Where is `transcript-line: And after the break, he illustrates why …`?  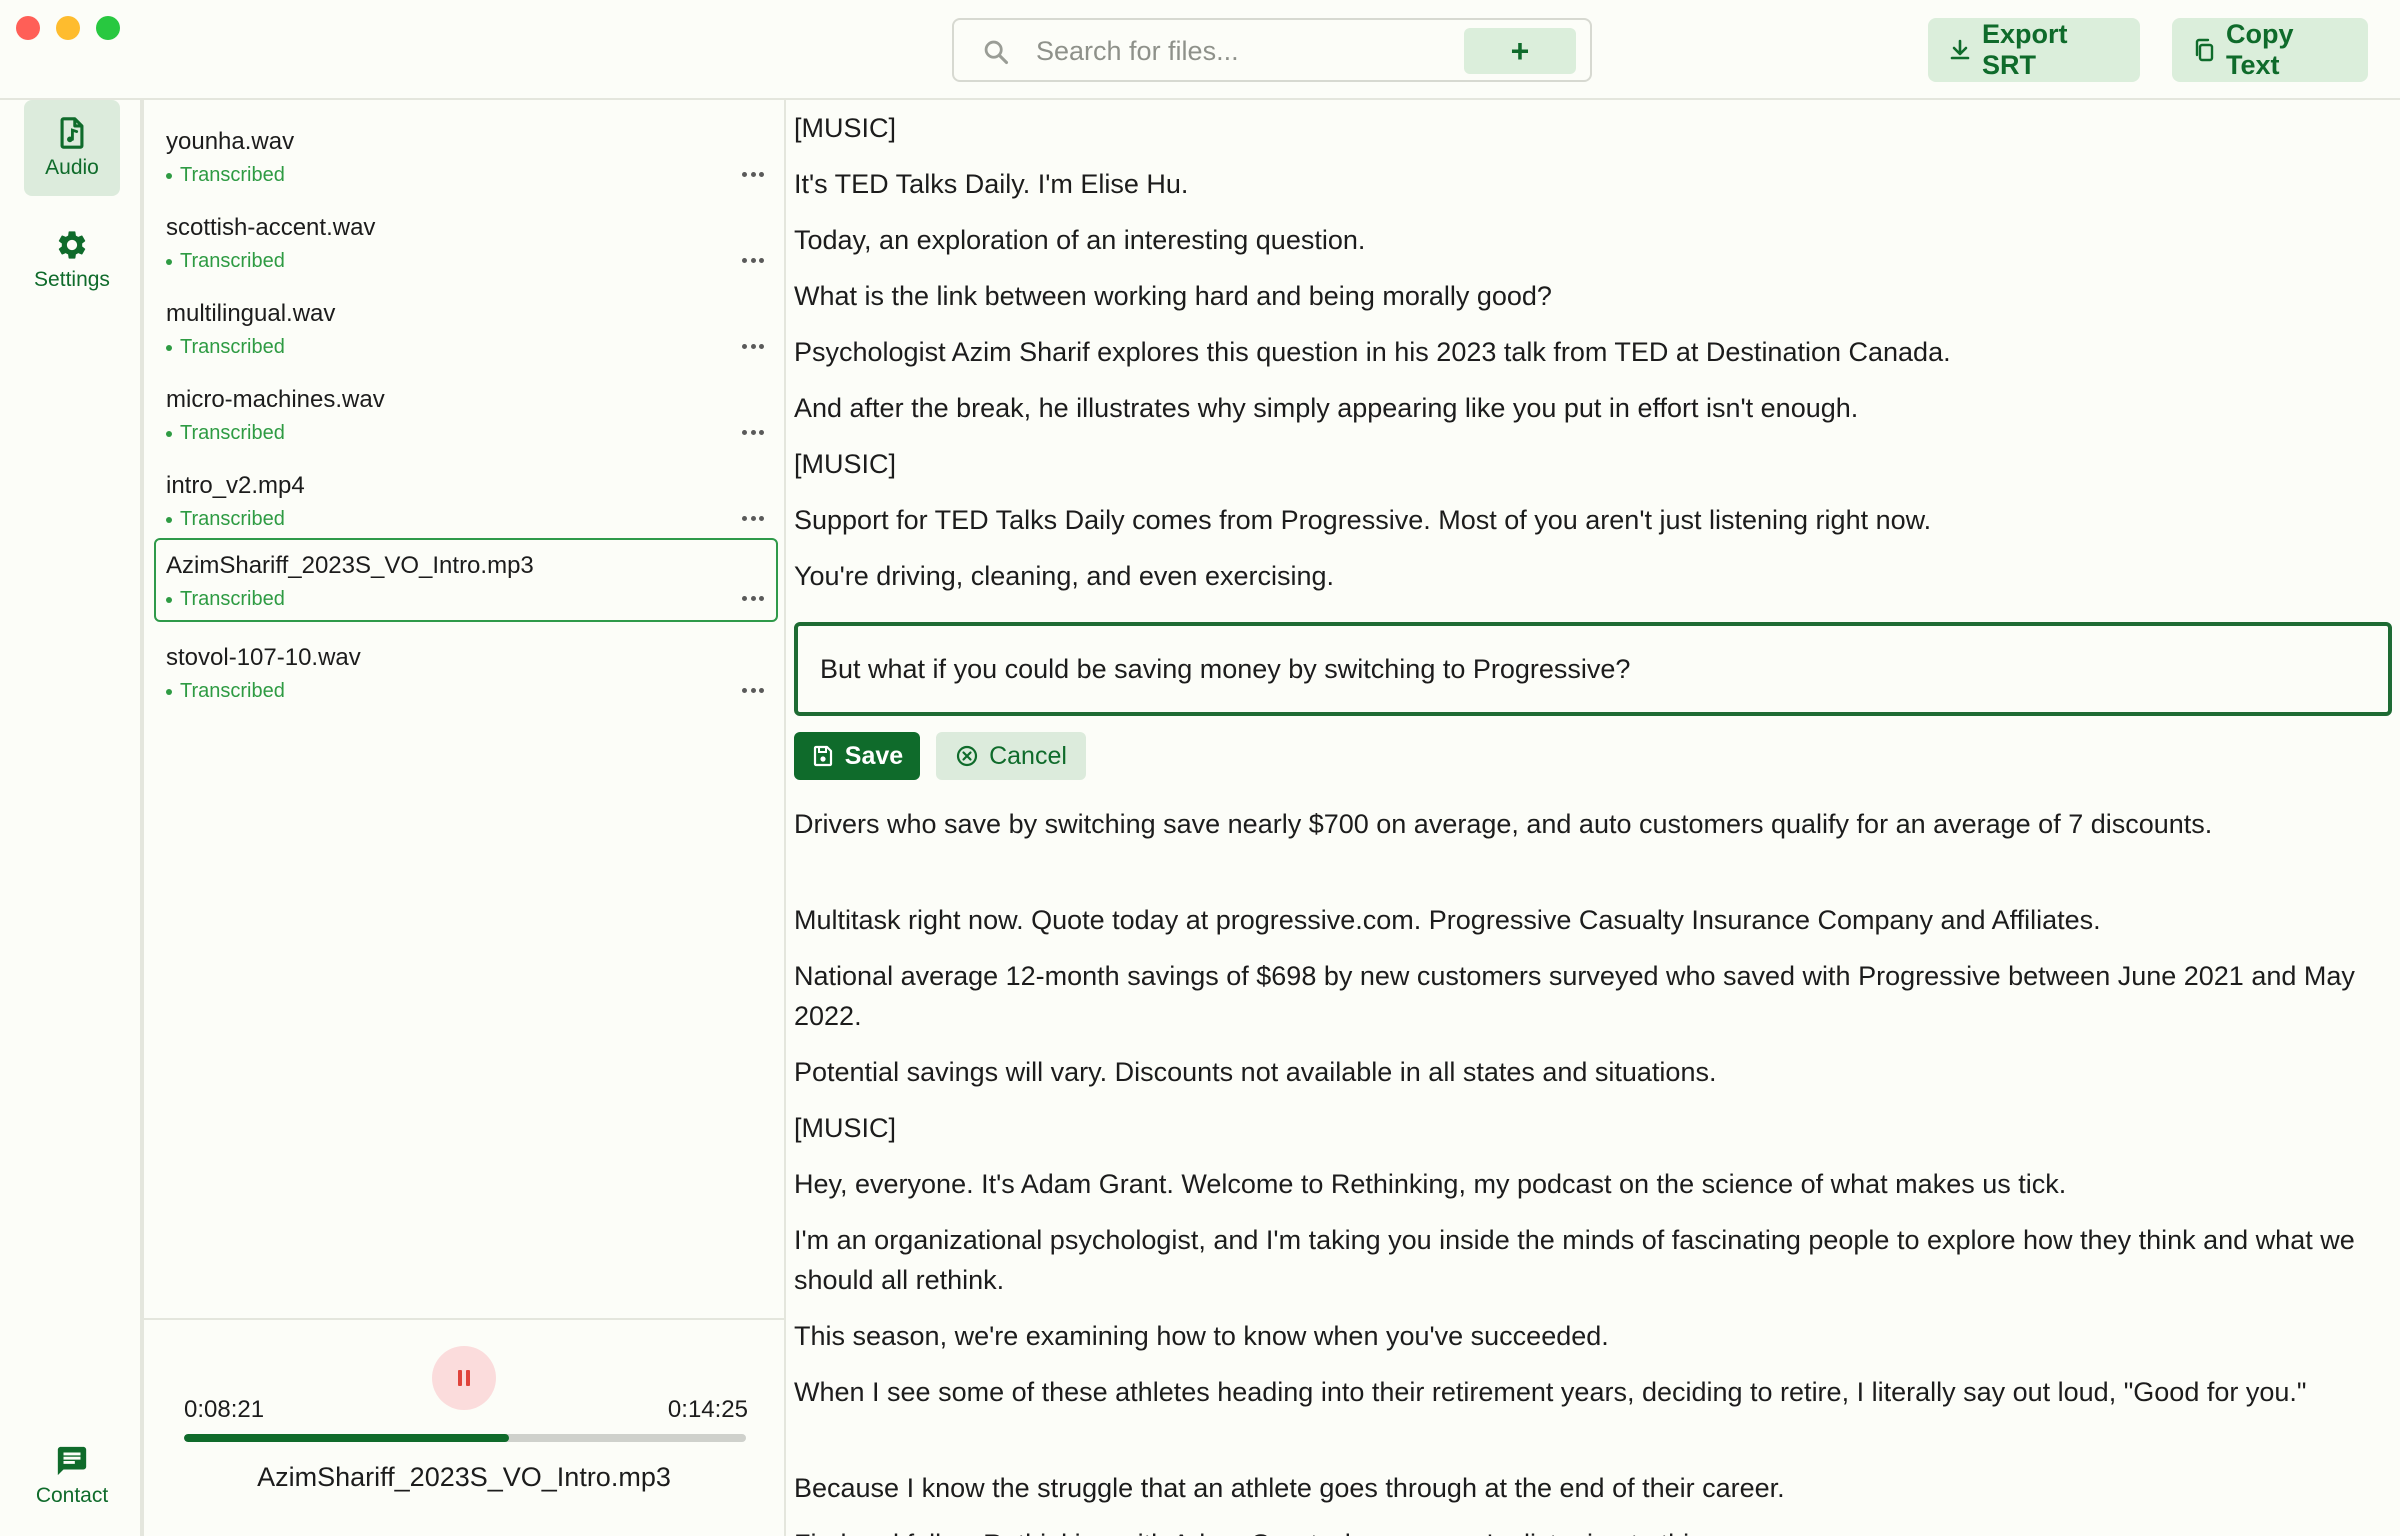
transcript-line: And after the break, he illustrates why … is located at coordinates (1589, 408).